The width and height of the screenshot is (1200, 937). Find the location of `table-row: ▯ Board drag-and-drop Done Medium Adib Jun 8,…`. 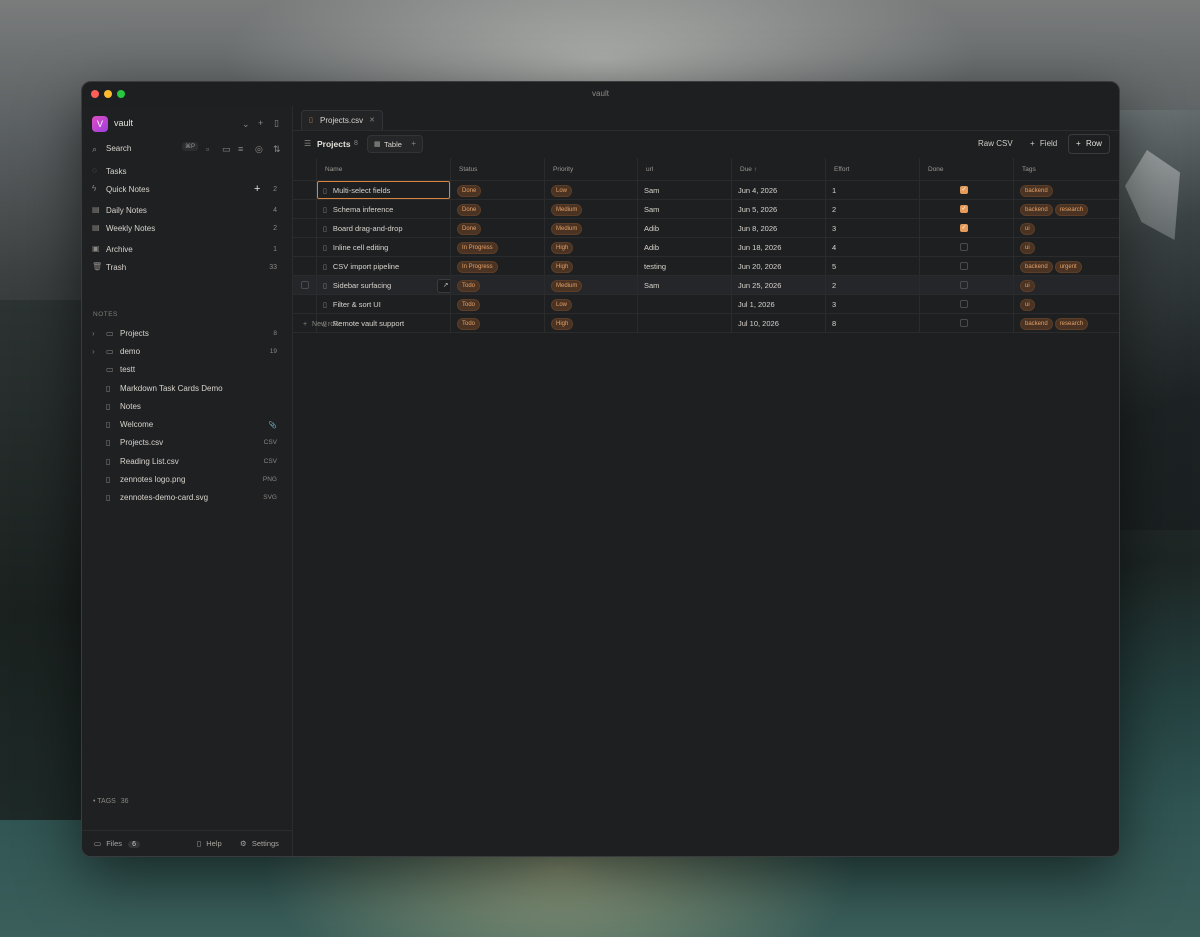

table-row: ▯ Board drag-and-drop Done Medium Adib Jun 8,… is located at coordinates (706, 228).